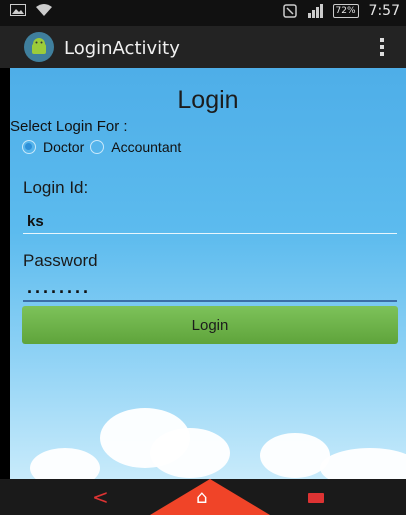  What do you see at coordinates (289, 11) in the screenshot?
I see `nfc-icon` at bounding box center [289, 11].